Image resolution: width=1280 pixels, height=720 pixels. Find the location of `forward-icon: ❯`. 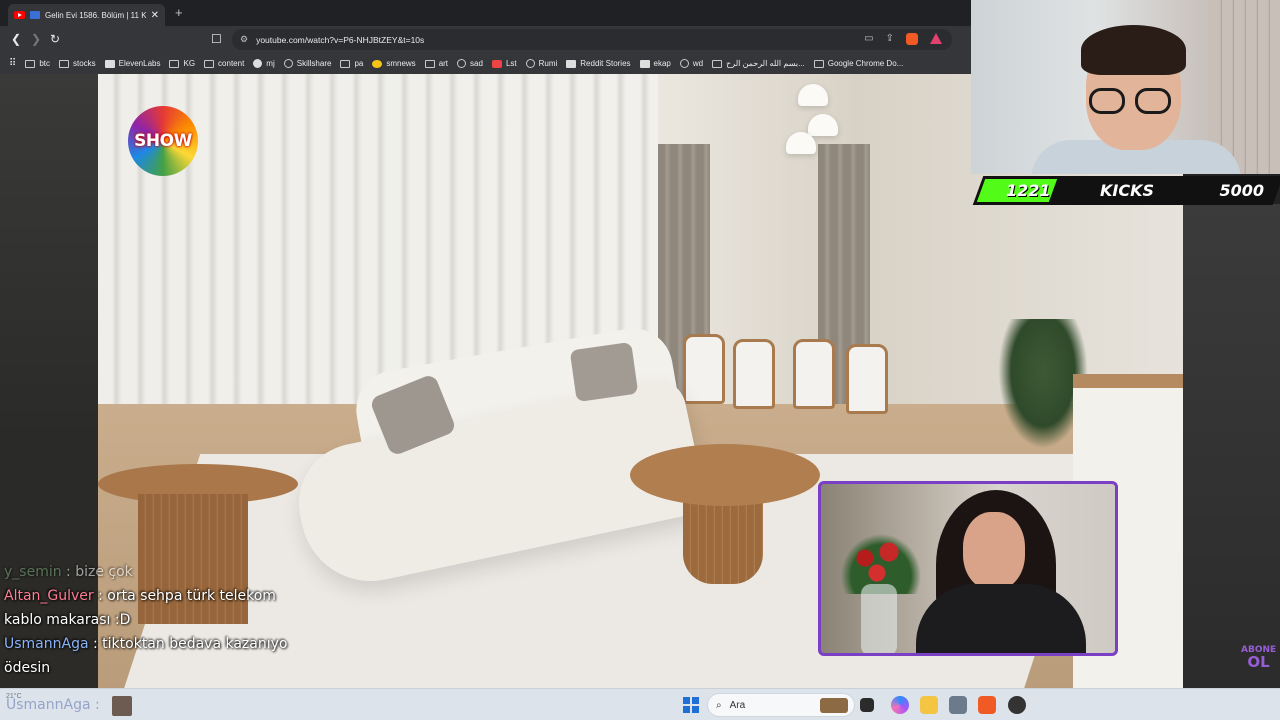

forward-icon: ❯ is located at coordinates (36, 39).